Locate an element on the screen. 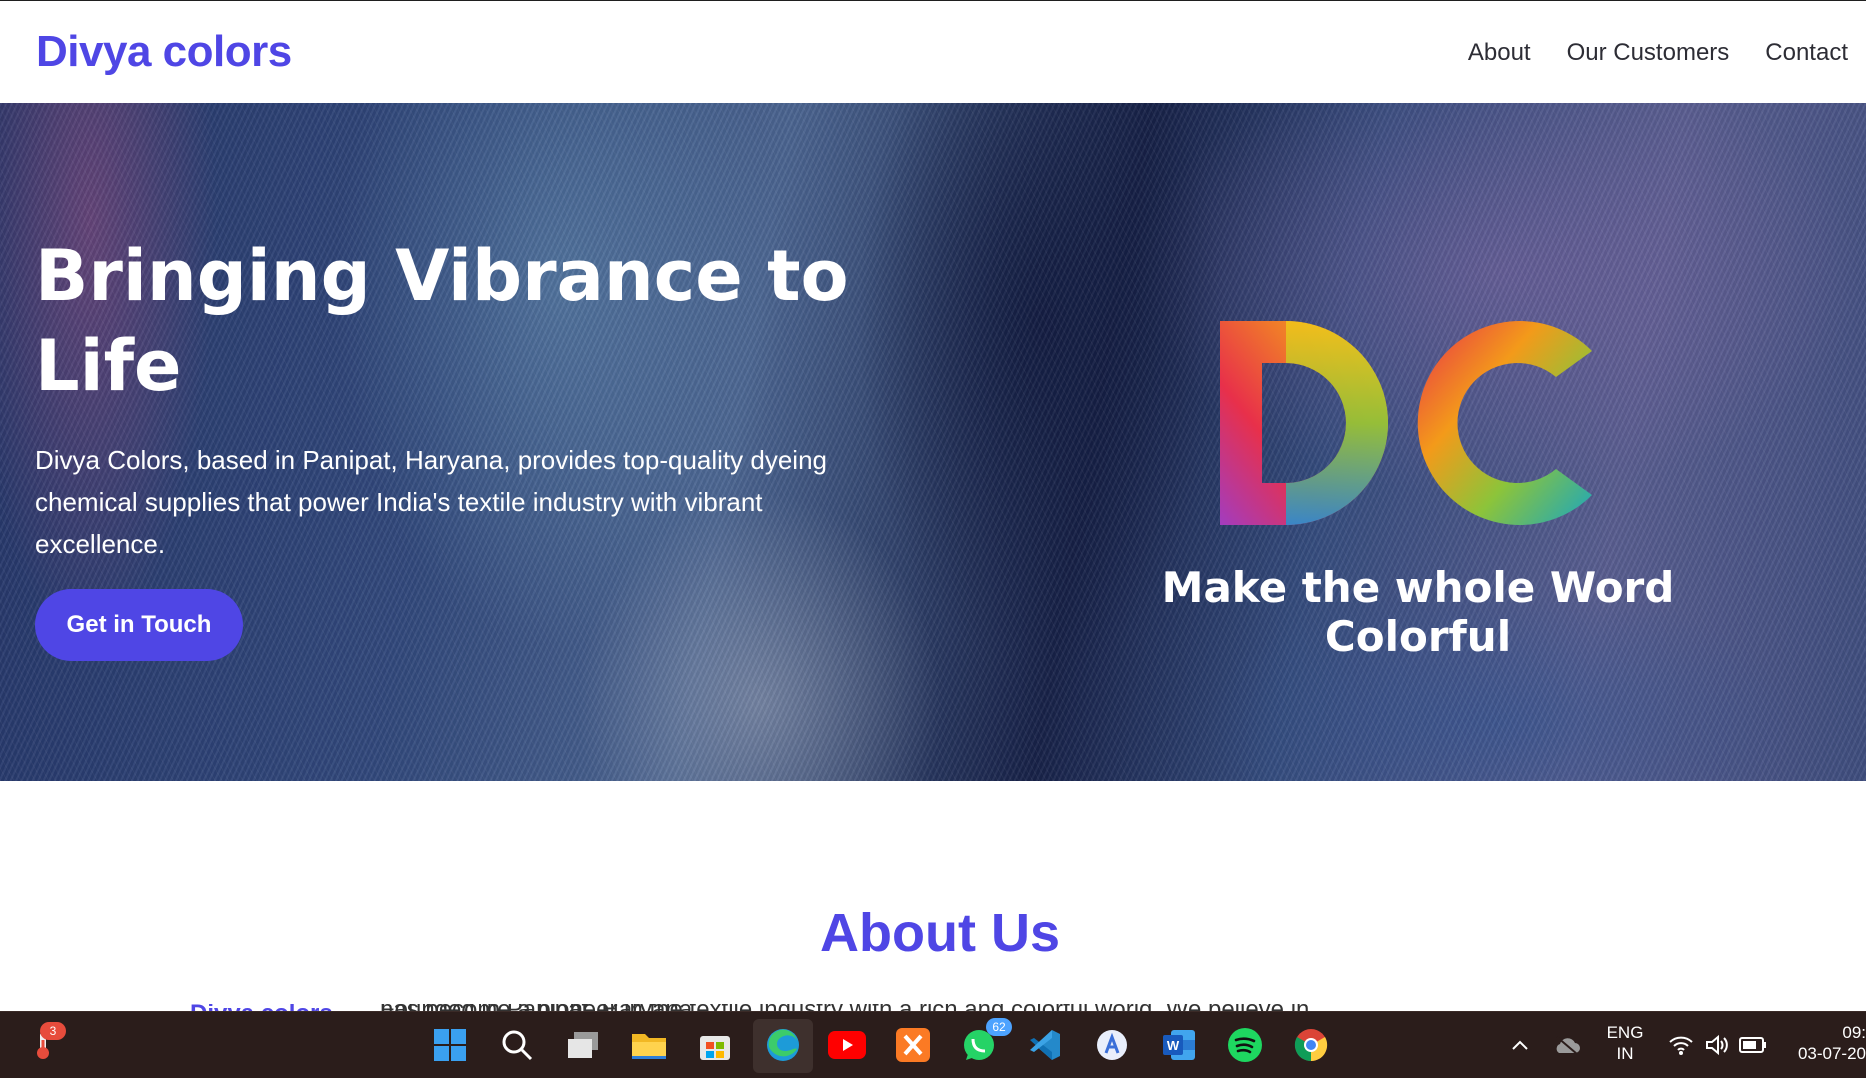  taskbar: 3 62 W ENG IN 09: 03-07-20 is located at coordinates (933, 1044).